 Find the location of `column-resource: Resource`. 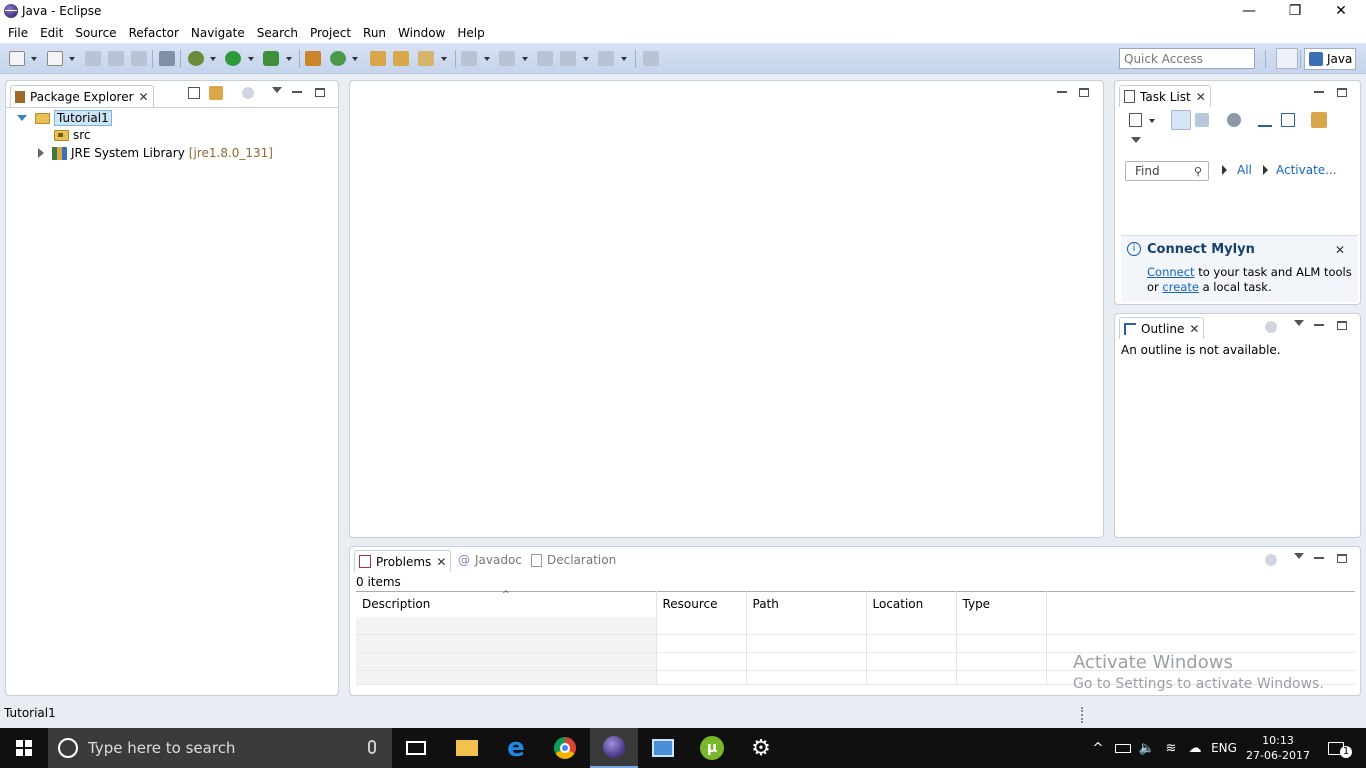

column-resource: Resource is located at coordinates (701, 604).